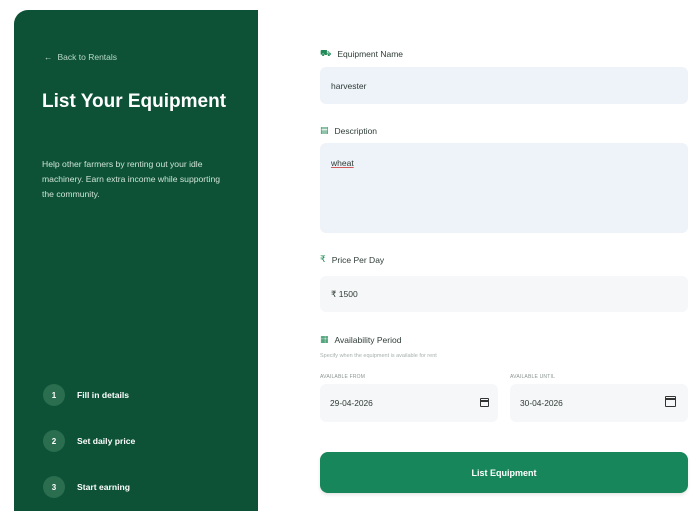  What do you see at coordinates (541, 403) in the screenshot?
I see `until-date-value: 30-04-2026` at bounding box center [541, 403].